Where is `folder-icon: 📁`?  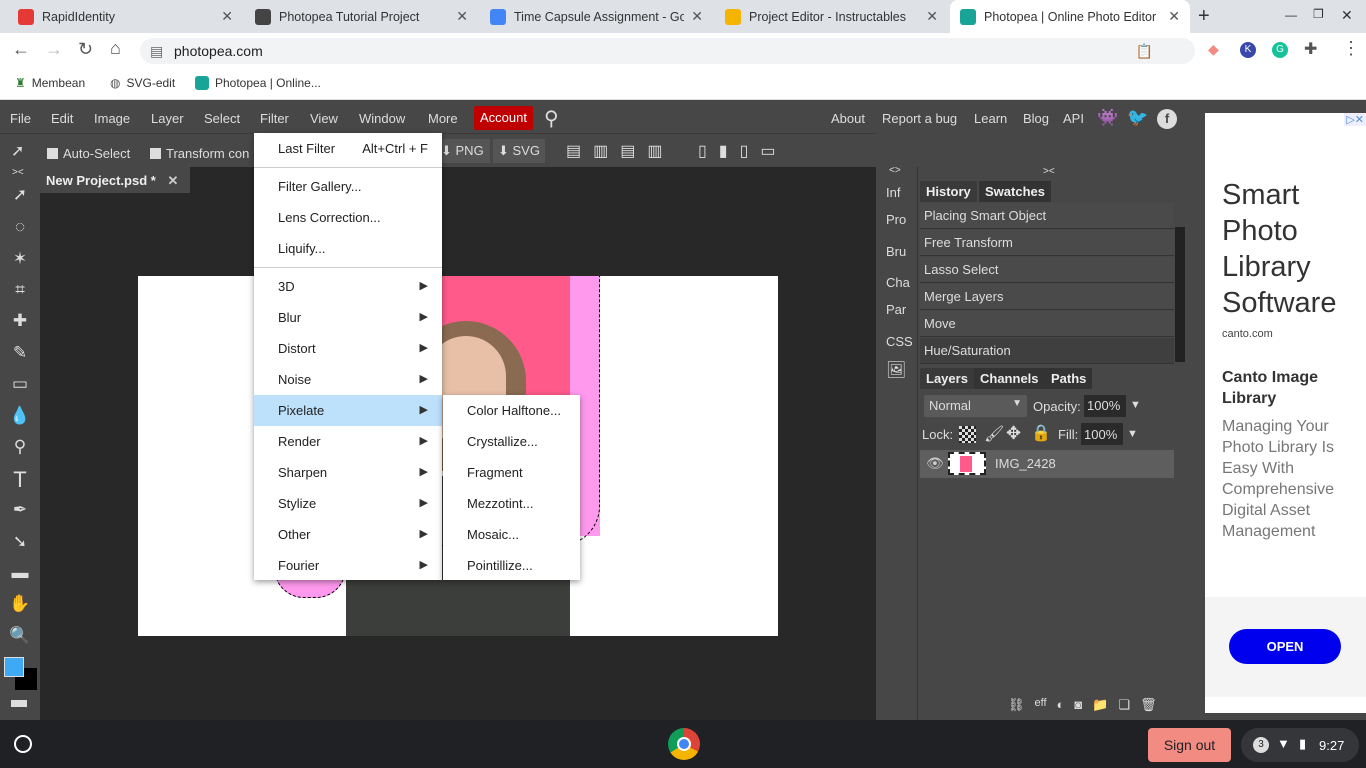
folder-icon: 📁 is located at coordinates (1100, 705).